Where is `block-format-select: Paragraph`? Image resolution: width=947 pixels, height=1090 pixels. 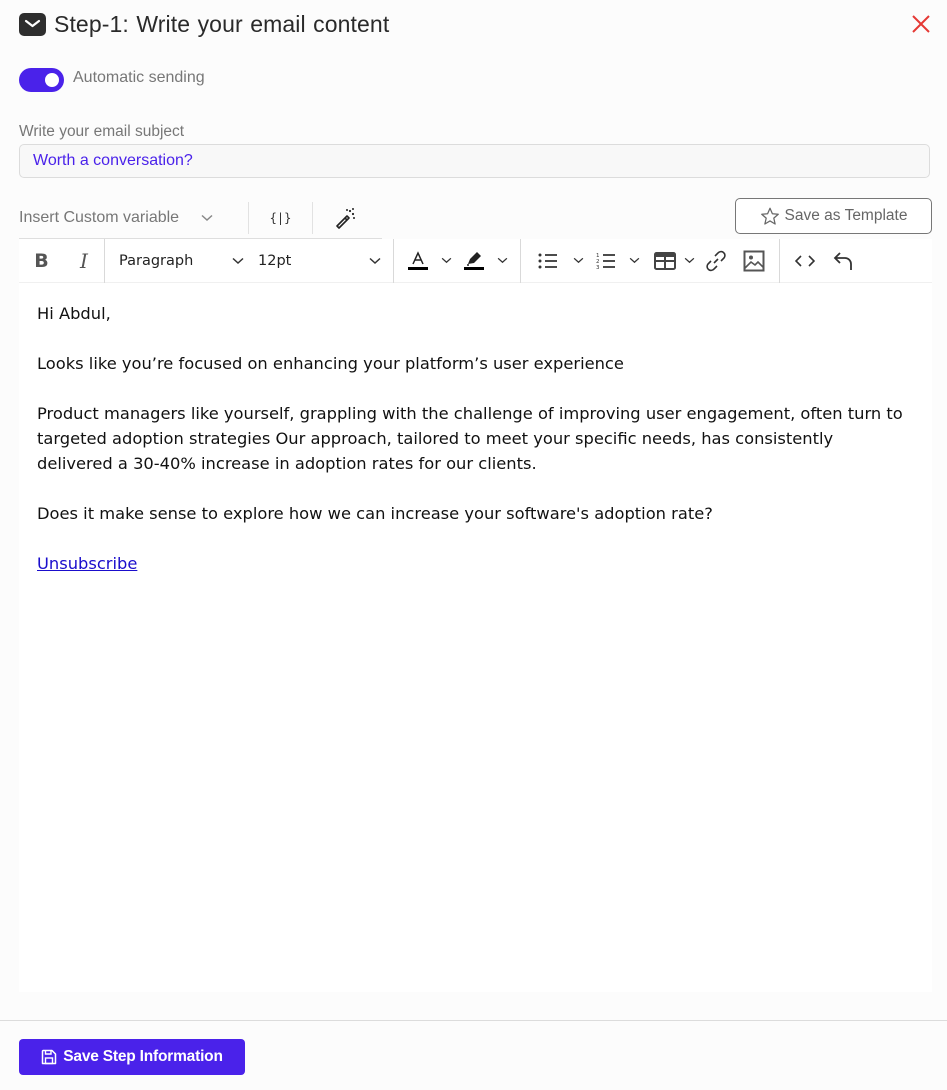 block-format-select: Paragraph is located at coordinates (178, 261).